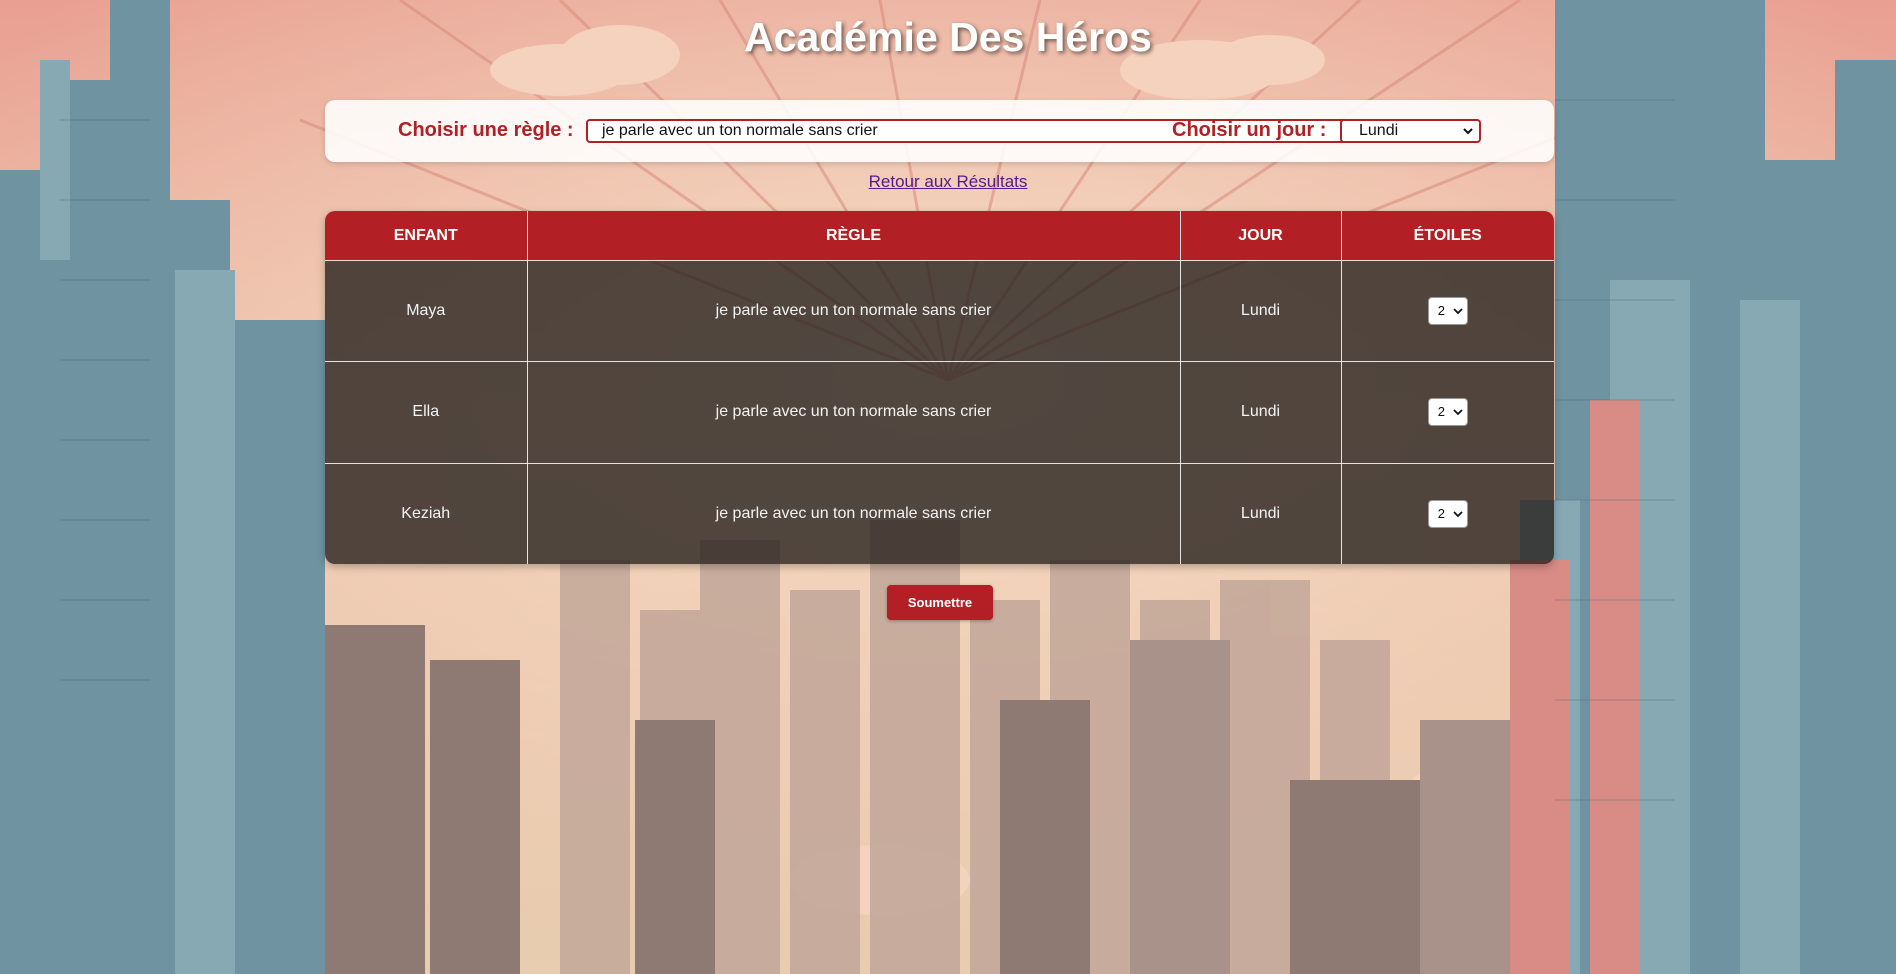  What do you see at coordinates (948, 37) in the screenshot?
I see `page-title: Académie Des Héros` at bounding box center [948, 37].